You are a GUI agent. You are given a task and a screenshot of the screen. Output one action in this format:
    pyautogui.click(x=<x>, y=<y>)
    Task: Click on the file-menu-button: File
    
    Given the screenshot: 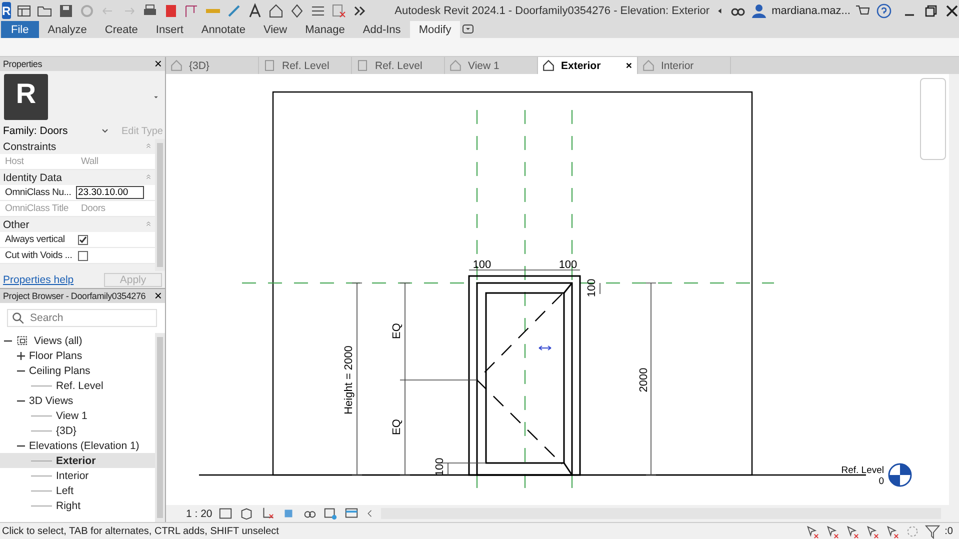 What is the action you would take?
    pyautogui.click(x=20, y=29)
    